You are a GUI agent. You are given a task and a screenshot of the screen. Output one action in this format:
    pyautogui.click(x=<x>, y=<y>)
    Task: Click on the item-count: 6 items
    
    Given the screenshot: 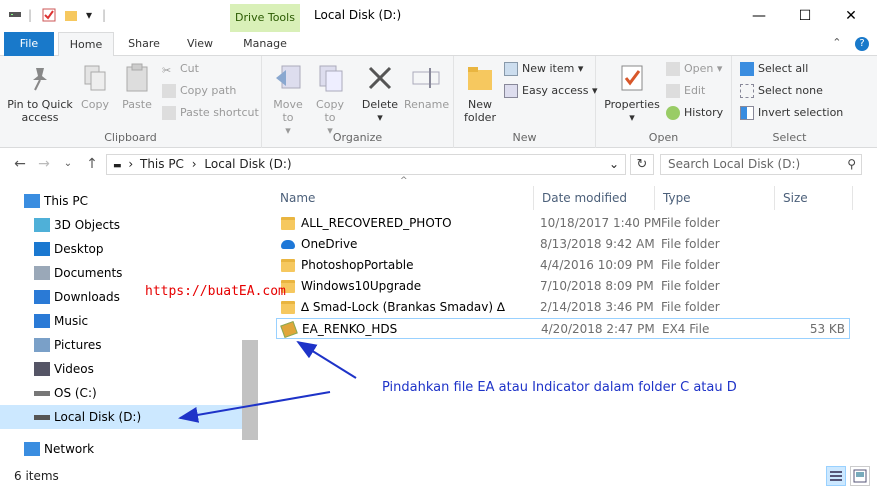 What is the action you would take?
    pyautogui.click(x=36, y=476)
    